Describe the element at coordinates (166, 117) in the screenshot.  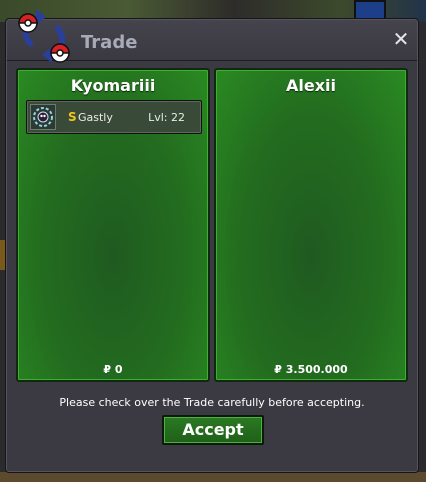
I see `pokemon-level: Lvl: 22` at that location.